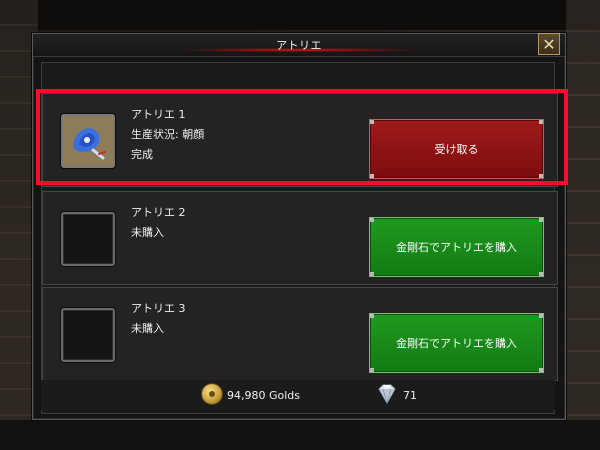 This screenshot has width=600, height=450. I want to click on background-bottom, so click(300, 435).